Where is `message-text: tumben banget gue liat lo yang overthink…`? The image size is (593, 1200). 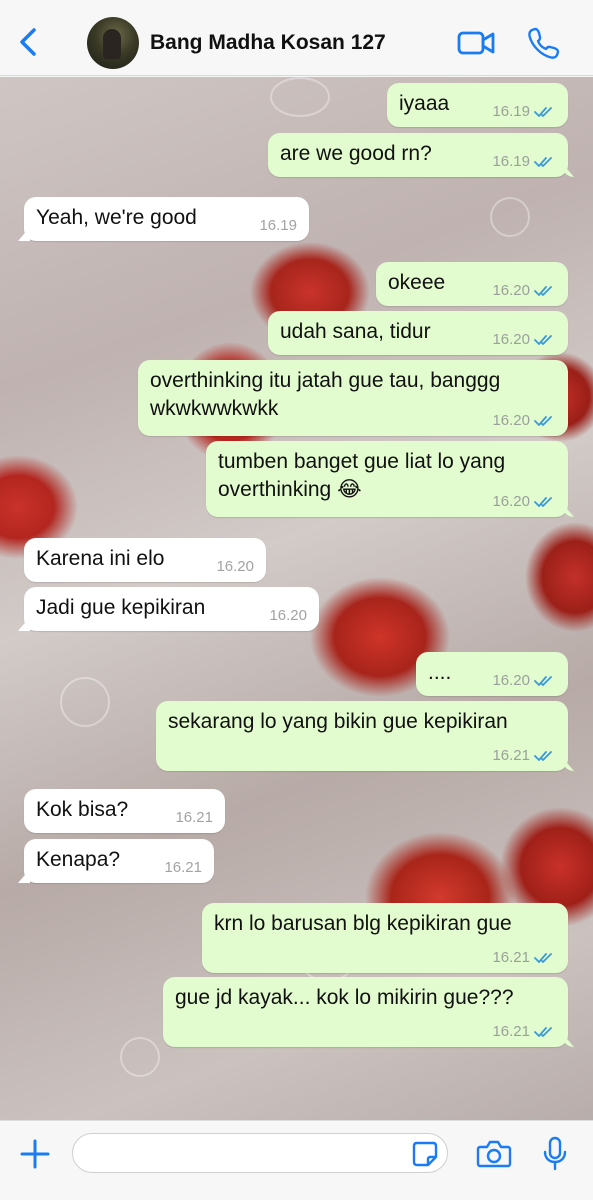 message-text: tumben banget gue liat lo yang overthink… is located at coordinates (362, 475).